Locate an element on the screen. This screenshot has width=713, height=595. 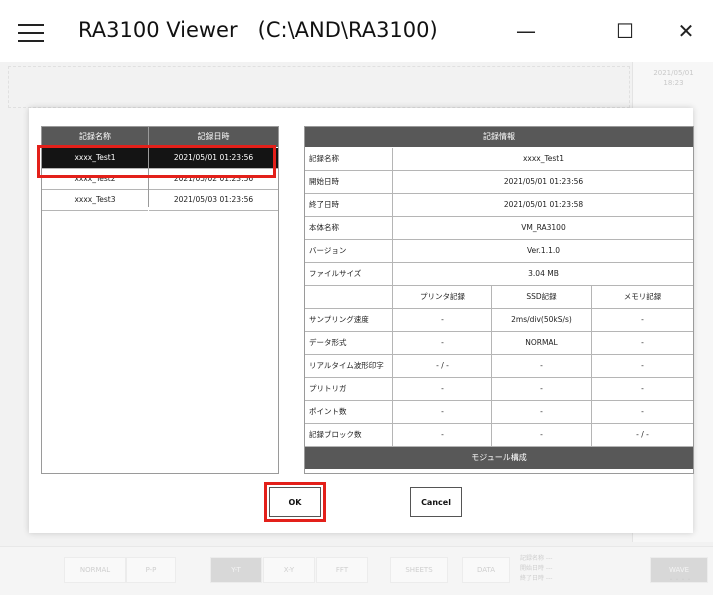
list-item-date: 2021/05/03 01:23:56 is located at coordinates (213, 200).